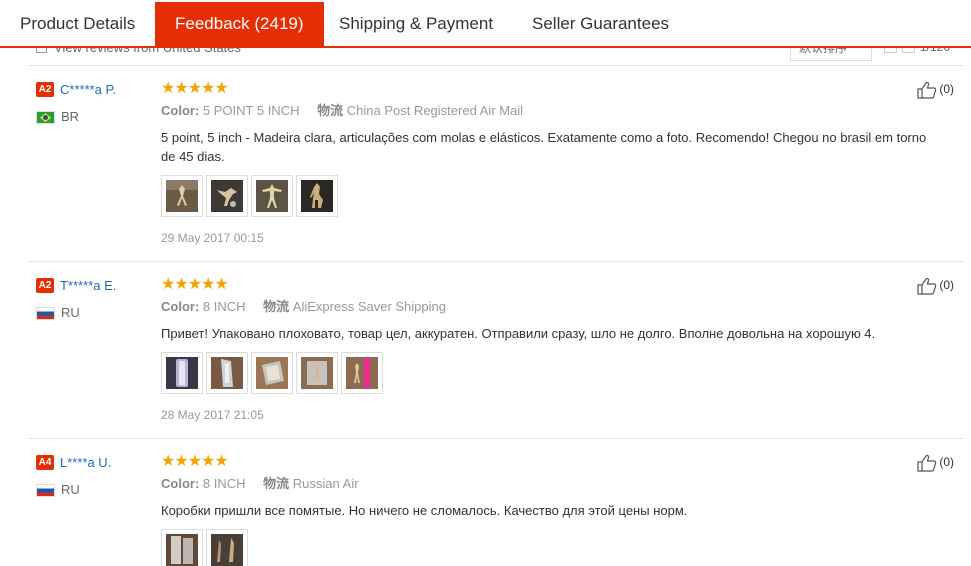 This screenshot has width=971, height=566. I want to click on tab-feedback: Feedback (2419), so click(239, 25).